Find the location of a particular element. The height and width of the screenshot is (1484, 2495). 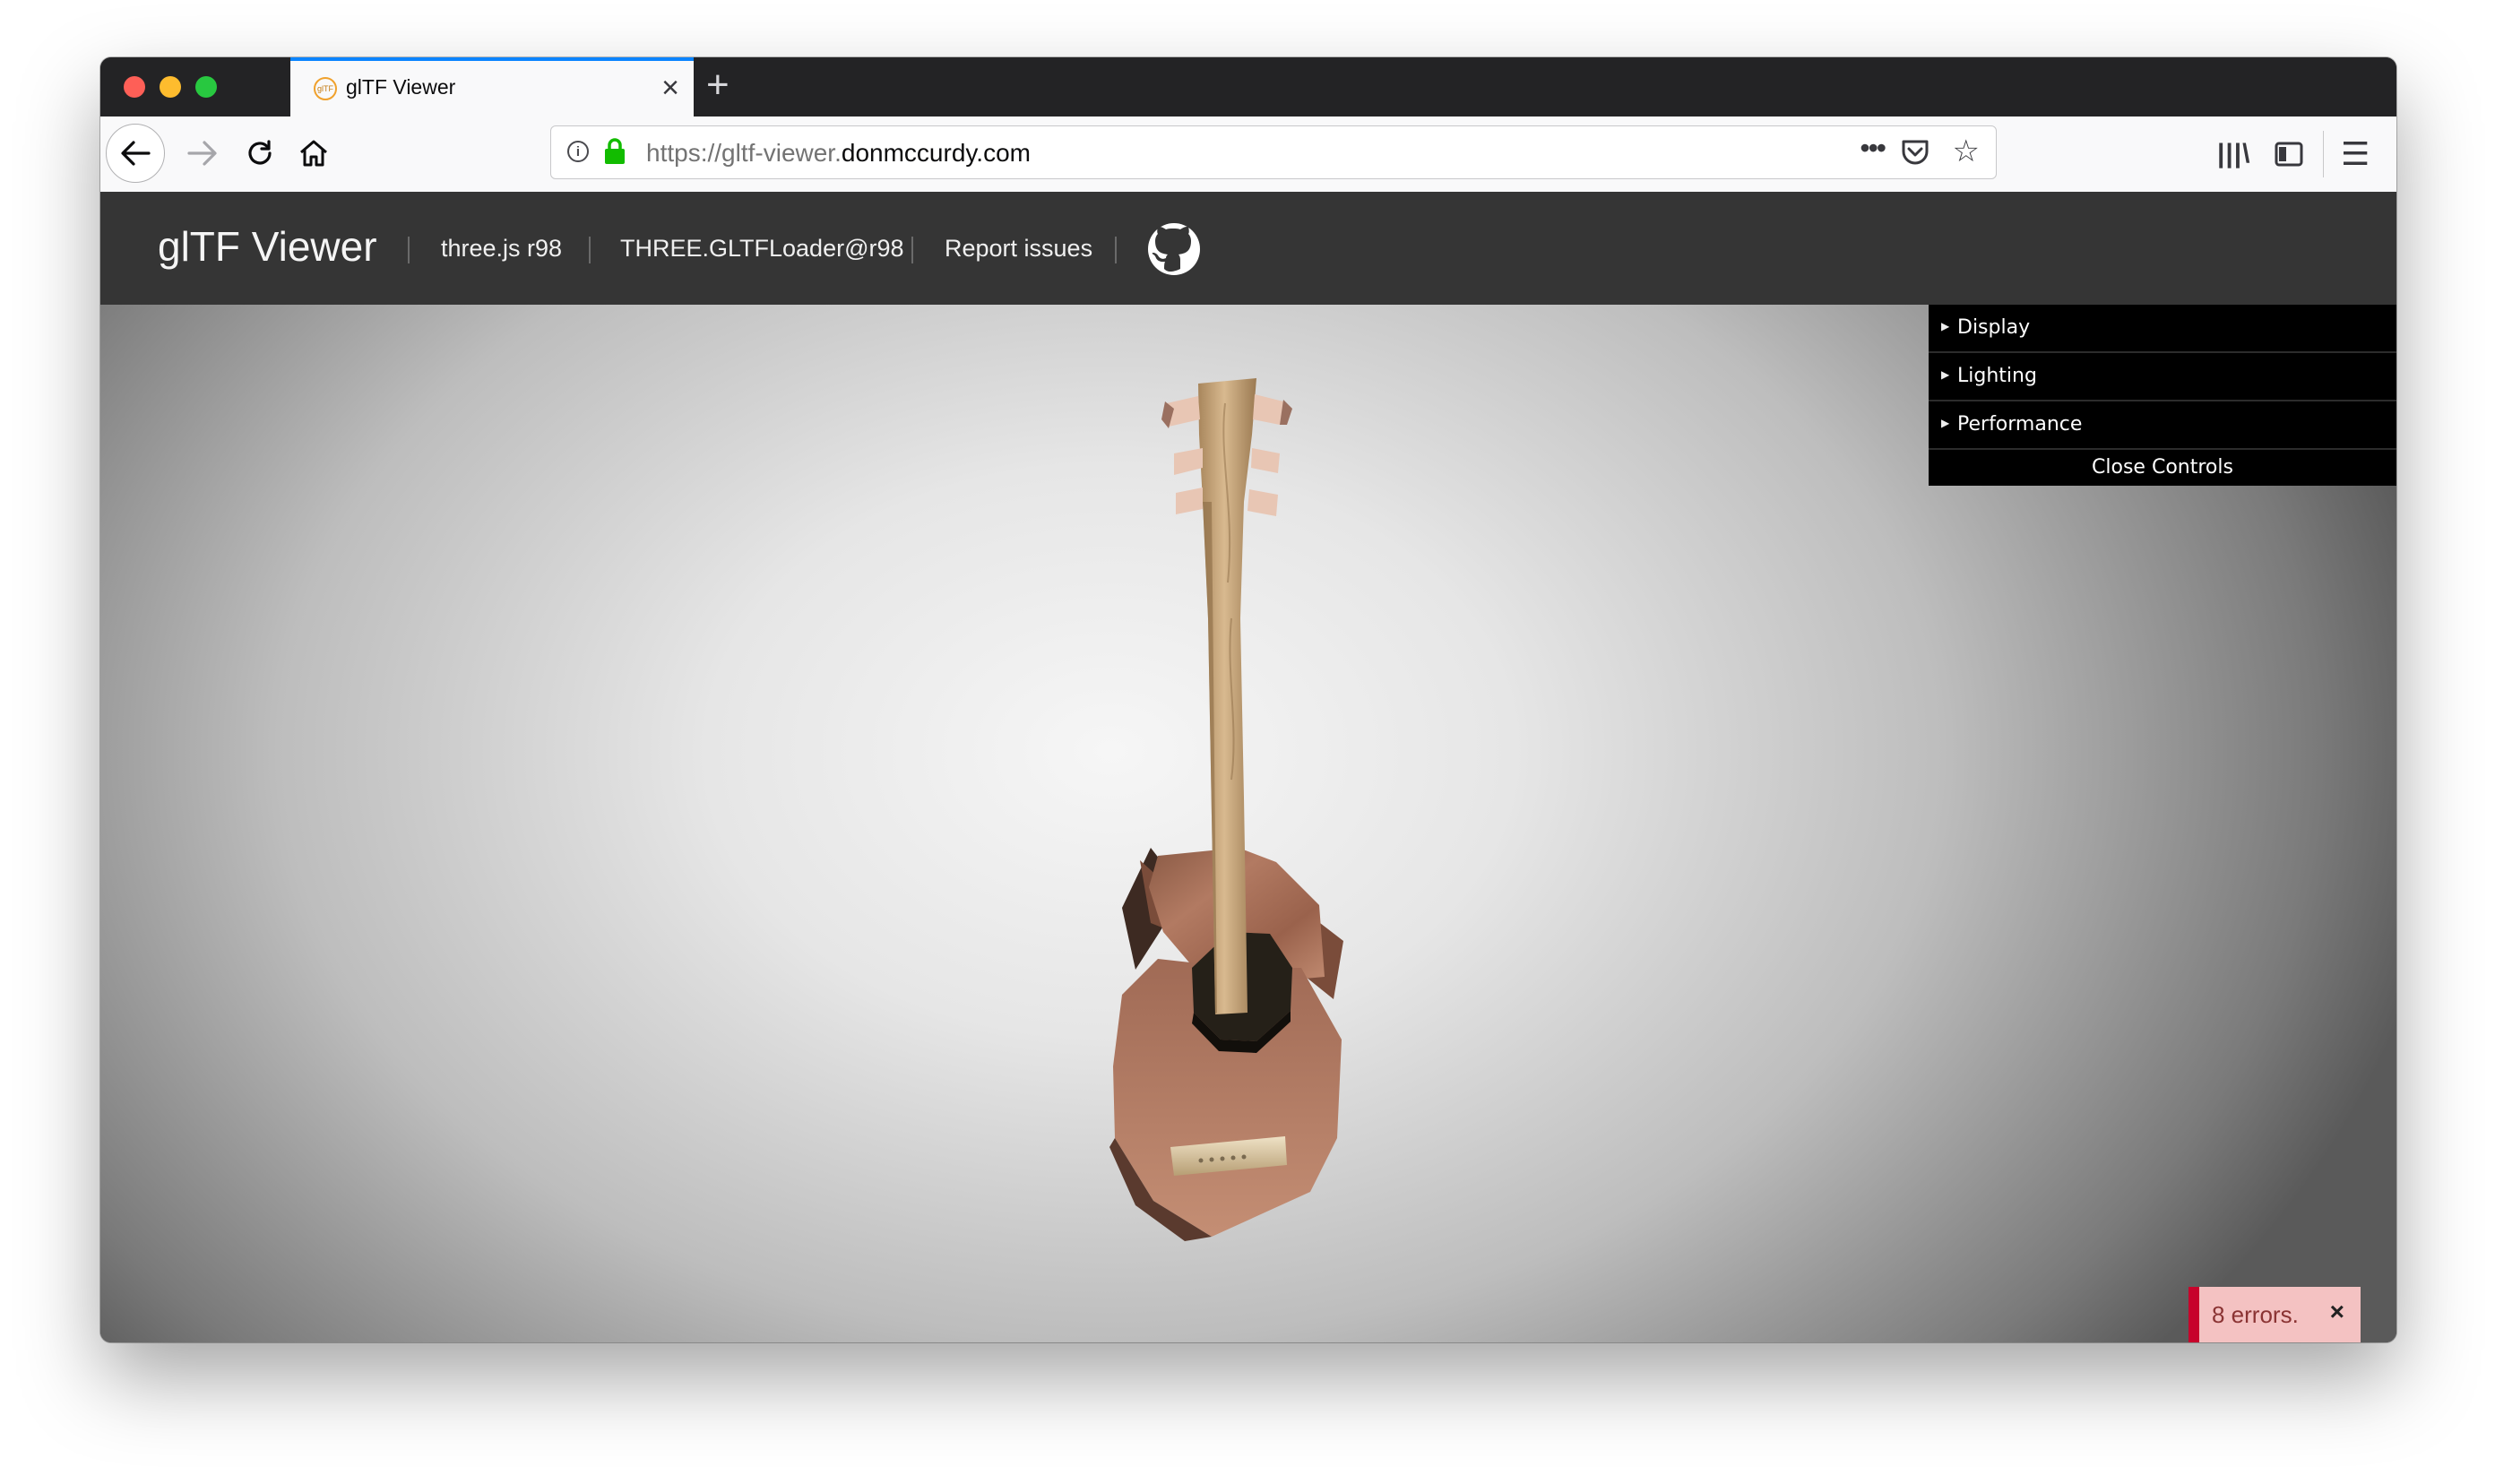

github-icon is located at coordinates (1174, 251).